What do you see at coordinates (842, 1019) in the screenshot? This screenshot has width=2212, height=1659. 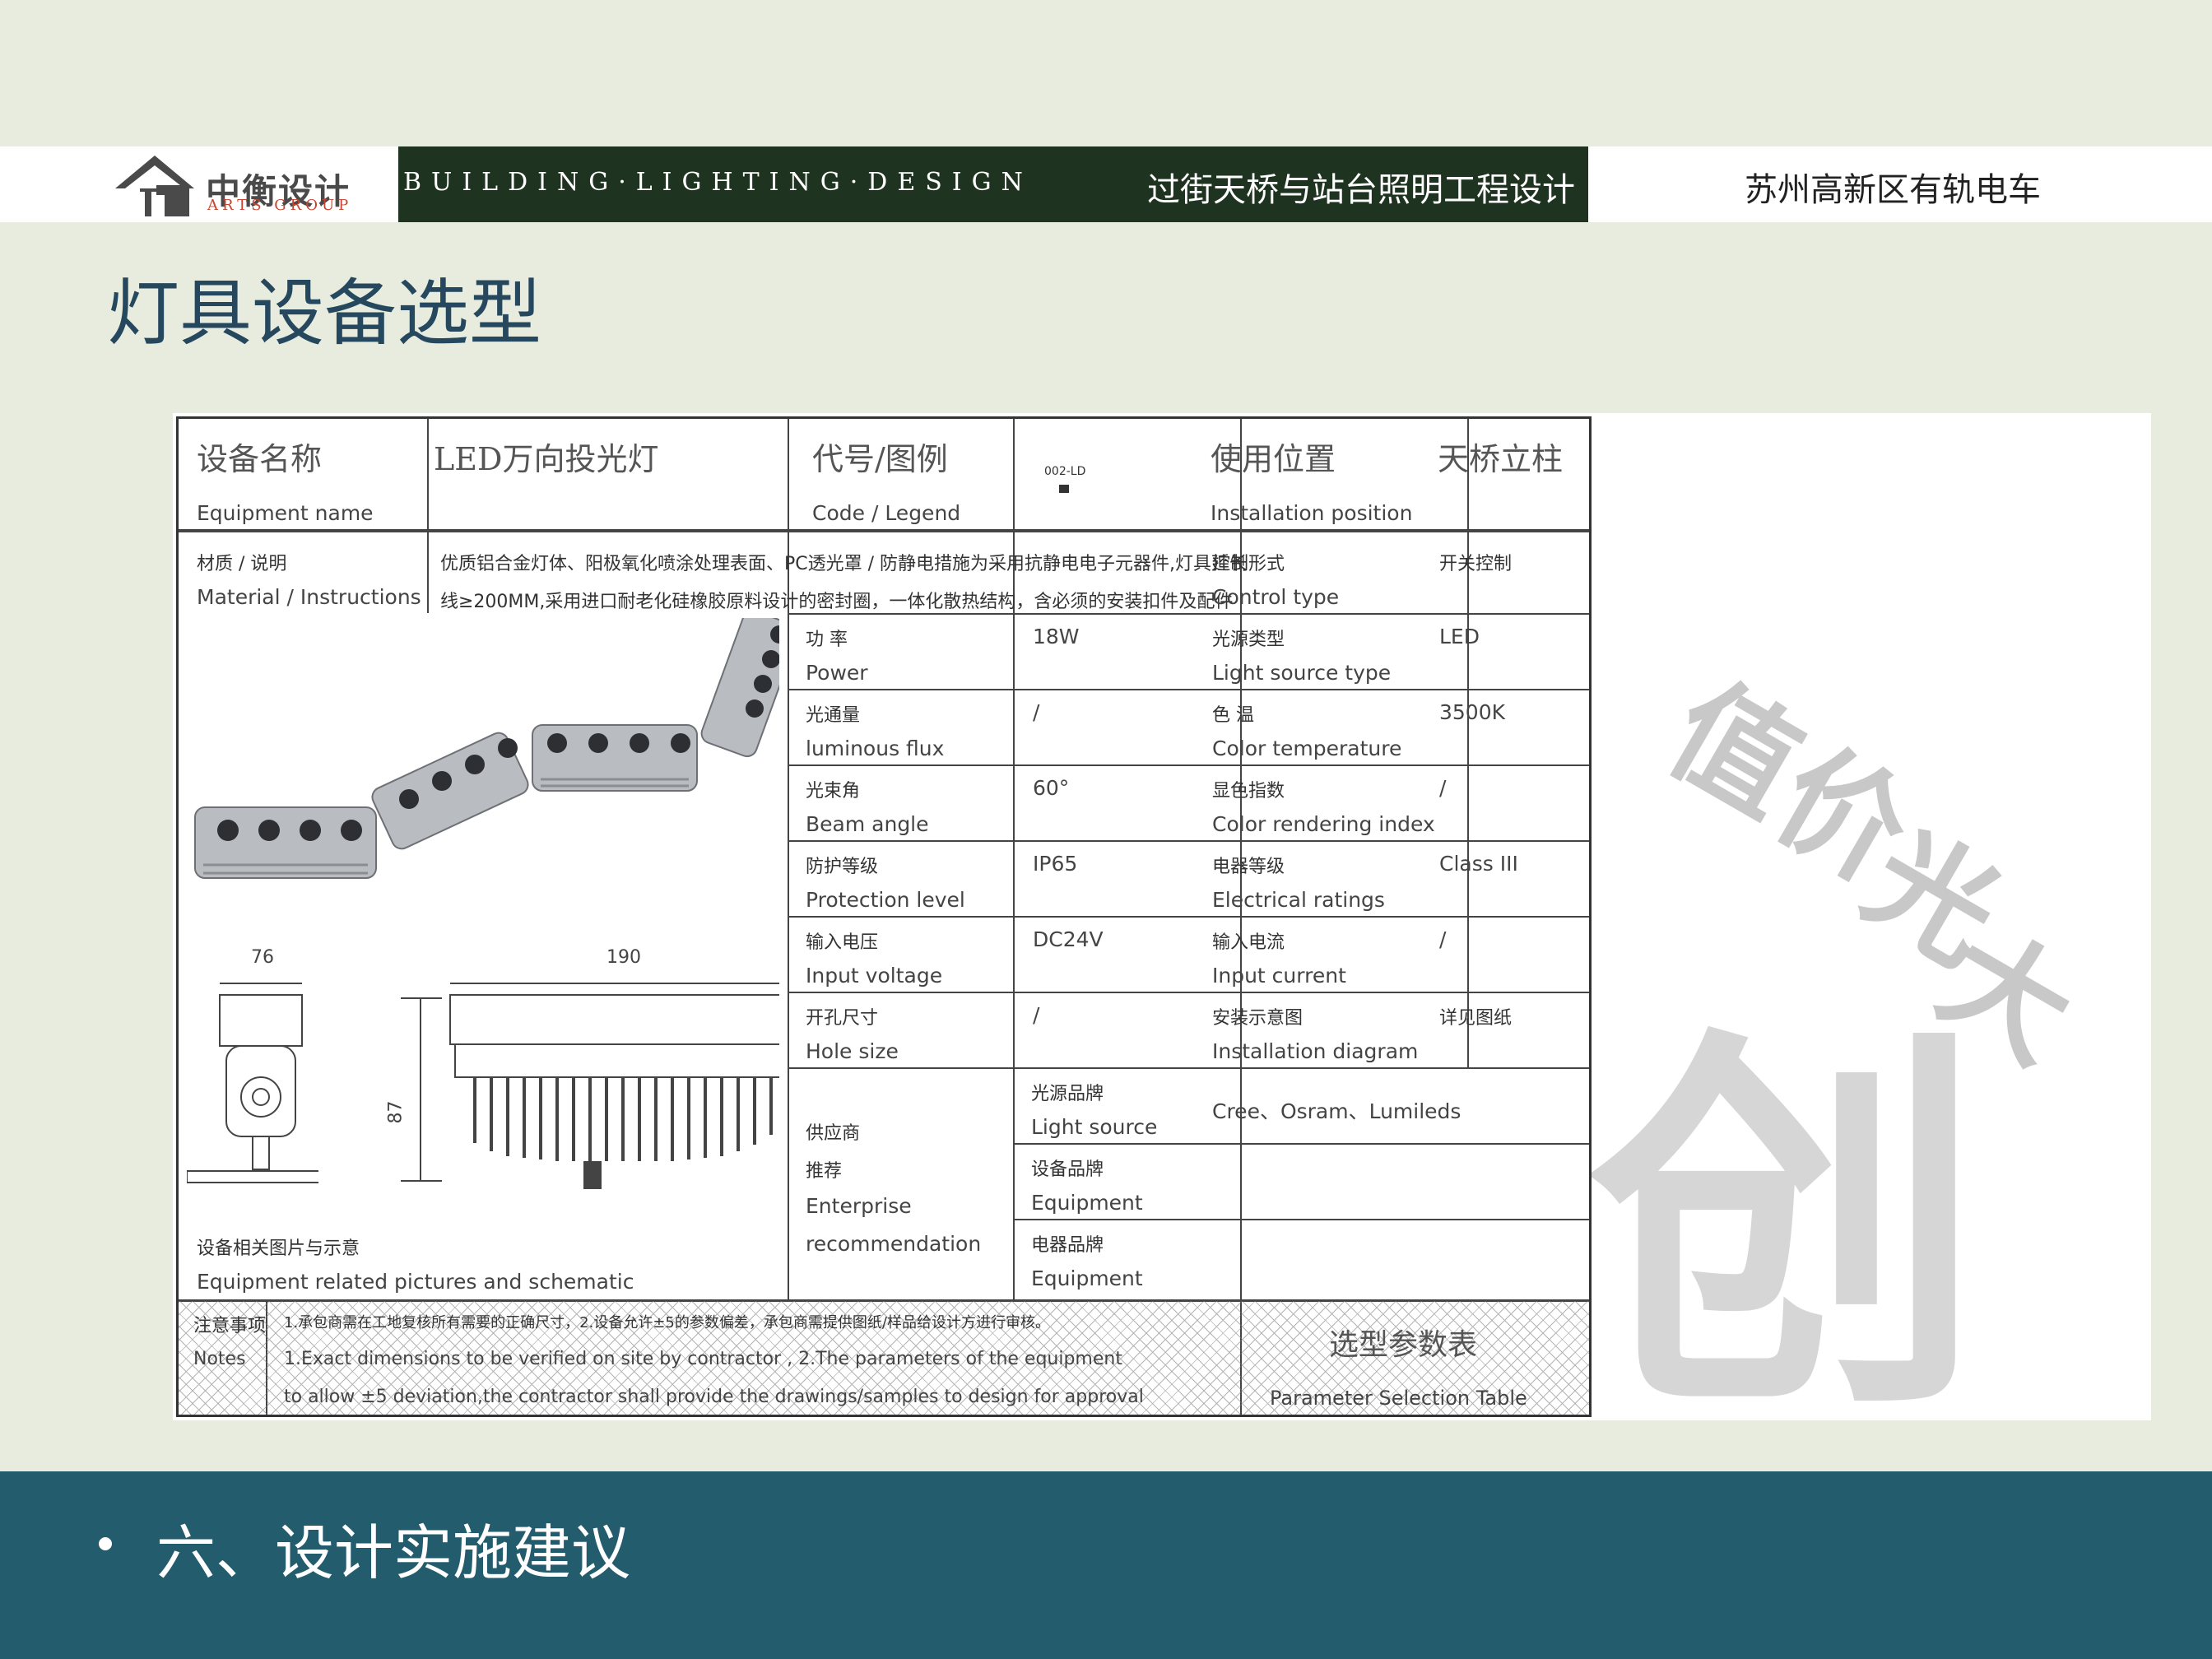 I see `param-label: 开孔尺寸` at bounding box center [842, 1019].